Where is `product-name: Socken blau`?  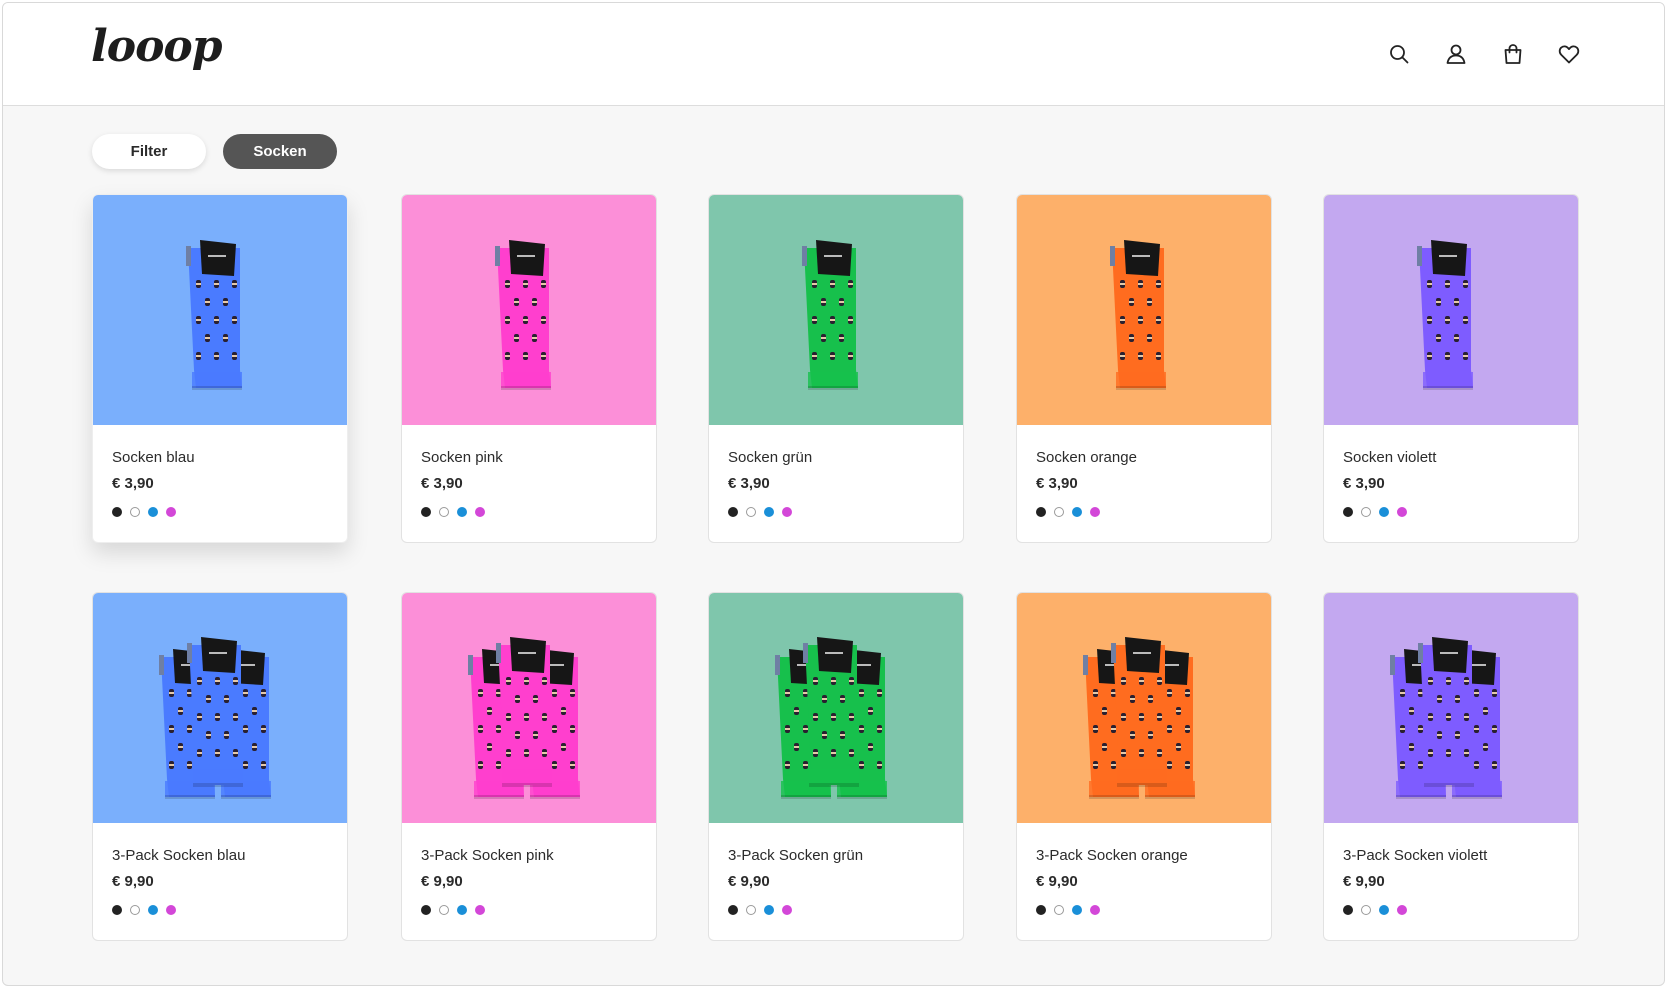 product-name: Socken blau is located at coordinates (153, 457).